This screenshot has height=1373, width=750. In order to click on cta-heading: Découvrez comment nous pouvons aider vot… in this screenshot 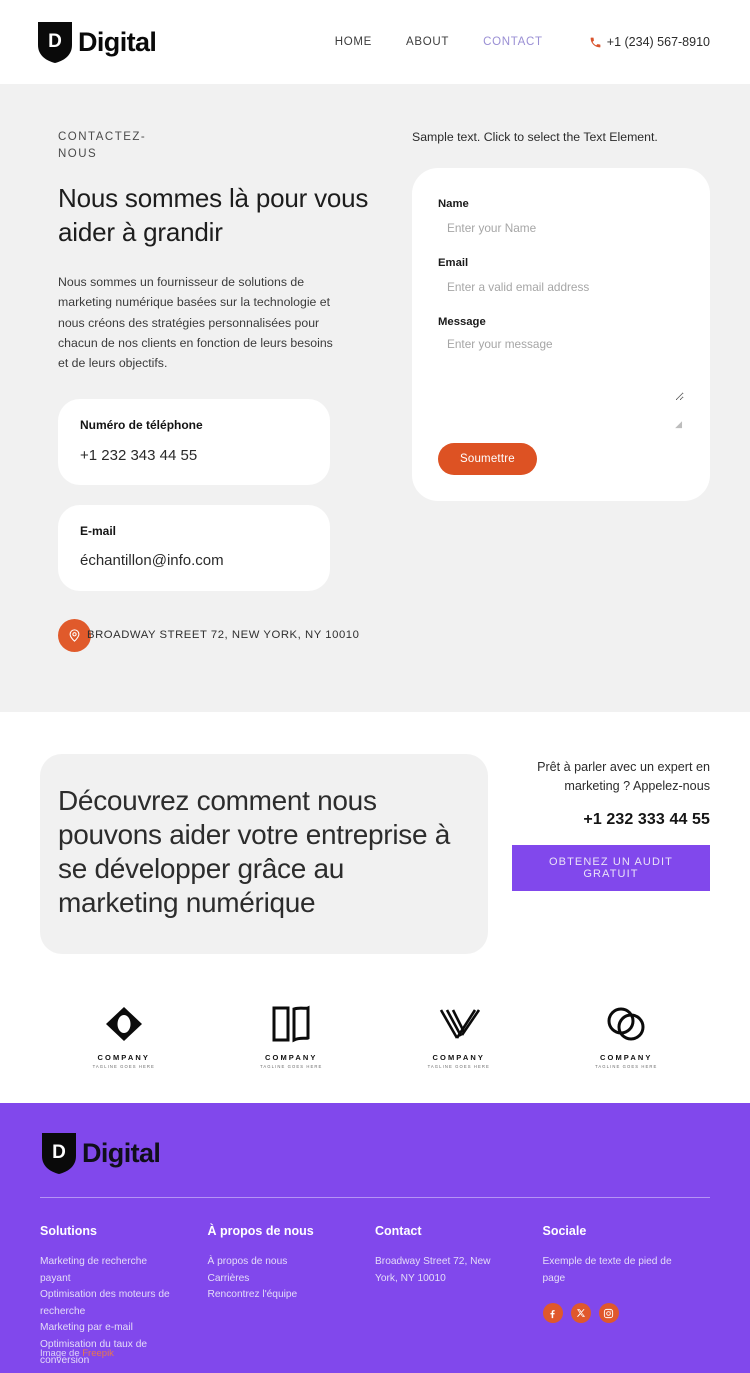, I will do `click(254, 851)`.